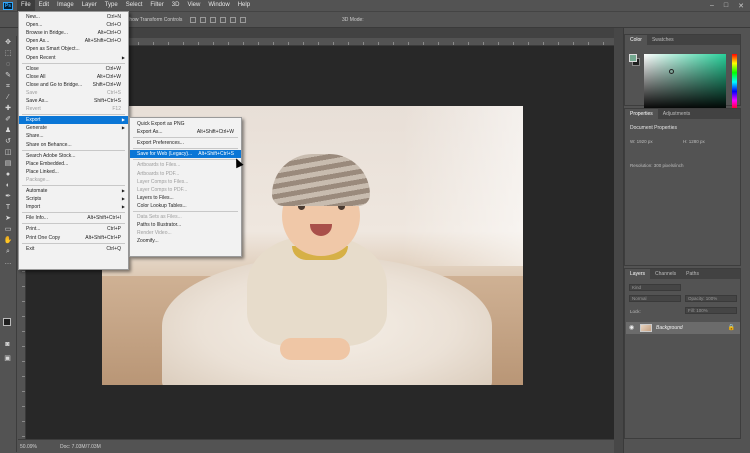 The width and height of the screenshot is (750, 453). What do you see at coordinates (8, 251) in the screenshot?
I see `zoom-tool-icon: ⌕` at bounding box center [8, 251].